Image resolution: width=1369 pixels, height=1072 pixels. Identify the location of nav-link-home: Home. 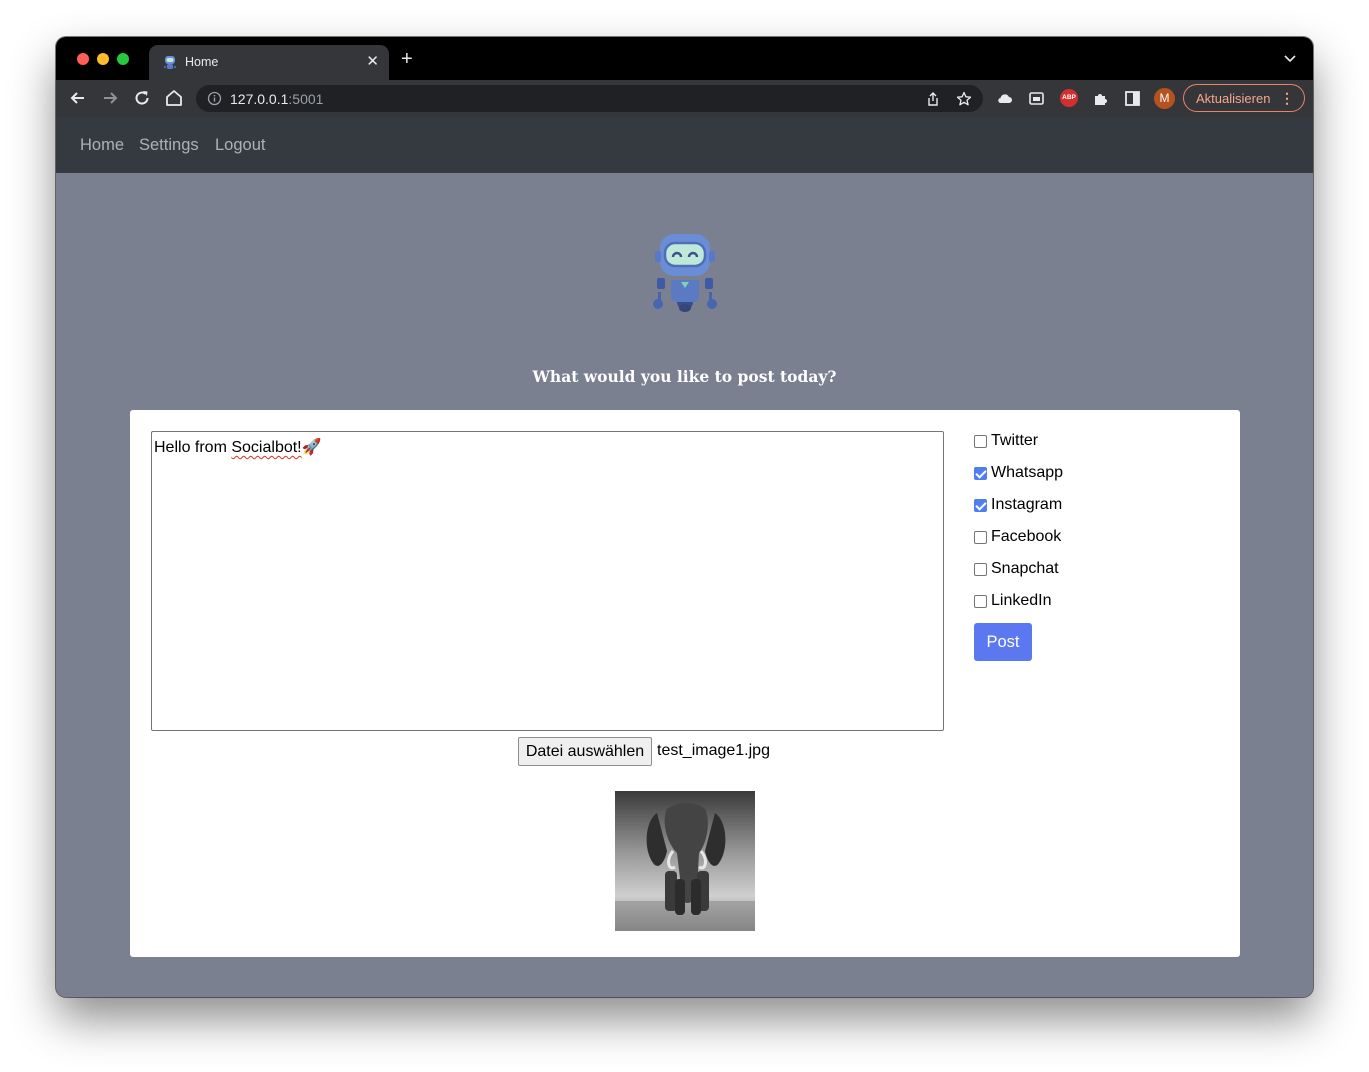
(102, 145).